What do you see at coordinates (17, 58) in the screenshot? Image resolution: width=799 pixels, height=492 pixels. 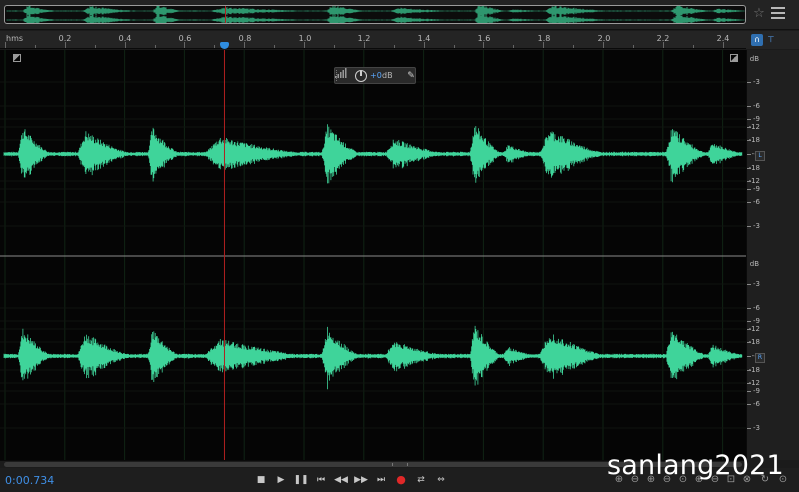 I see `fade-in-handle-icon` at bounding box center [17, 58].